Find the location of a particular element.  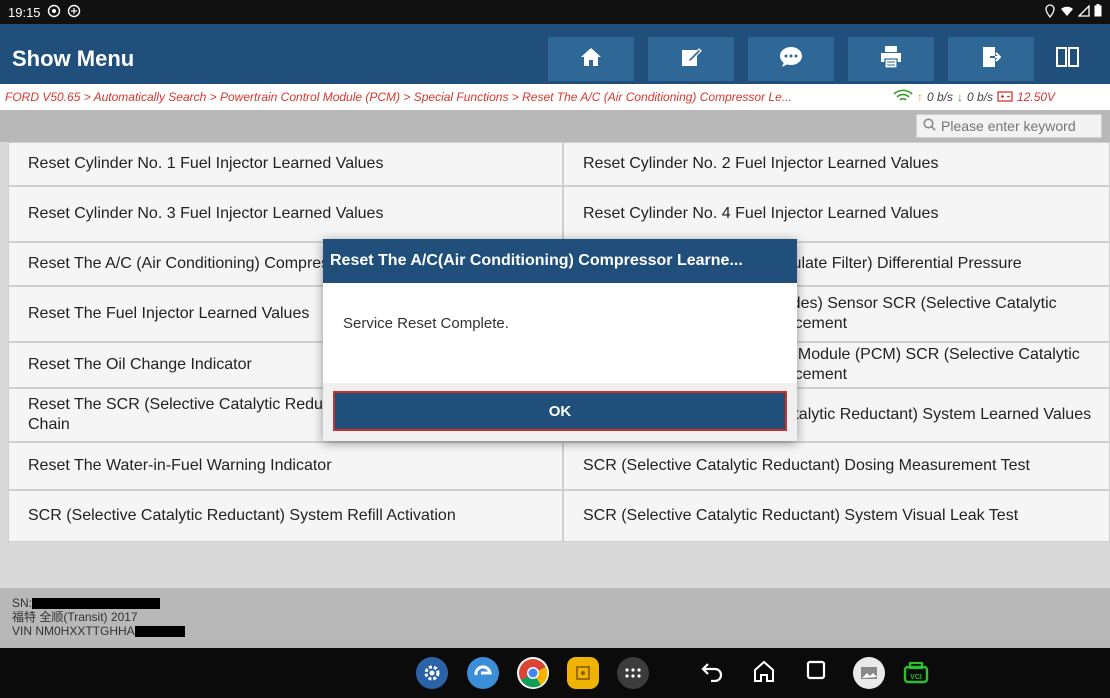

settings-app-icon is located at coordinates (432, 673).